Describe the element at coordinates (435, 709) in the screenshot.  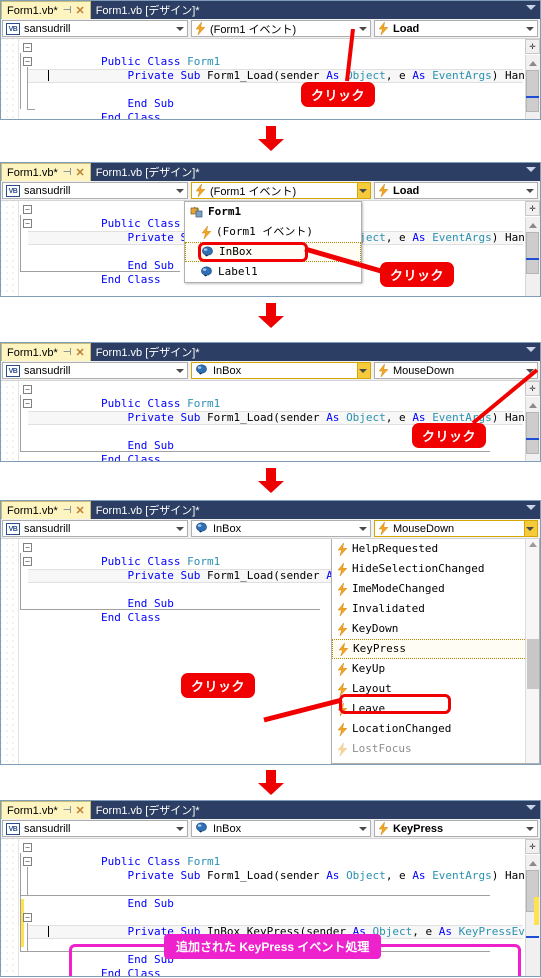
I see `dropdown-item-leave: Leave` at that location.